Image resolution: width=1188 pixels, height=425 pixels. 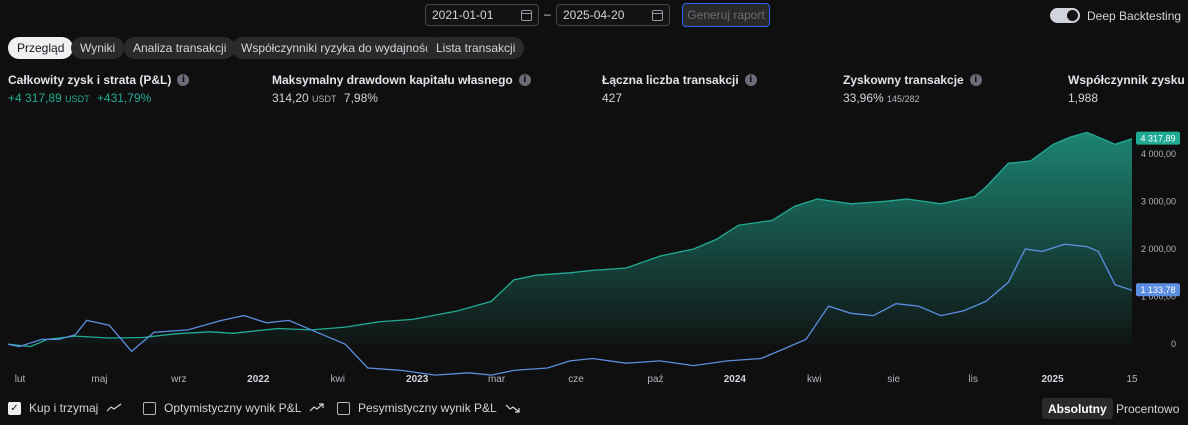 What do you see at coordinates (1072, 15) in the screenshot?
I see `toggle-knob` at bounding box center [1072, 15].